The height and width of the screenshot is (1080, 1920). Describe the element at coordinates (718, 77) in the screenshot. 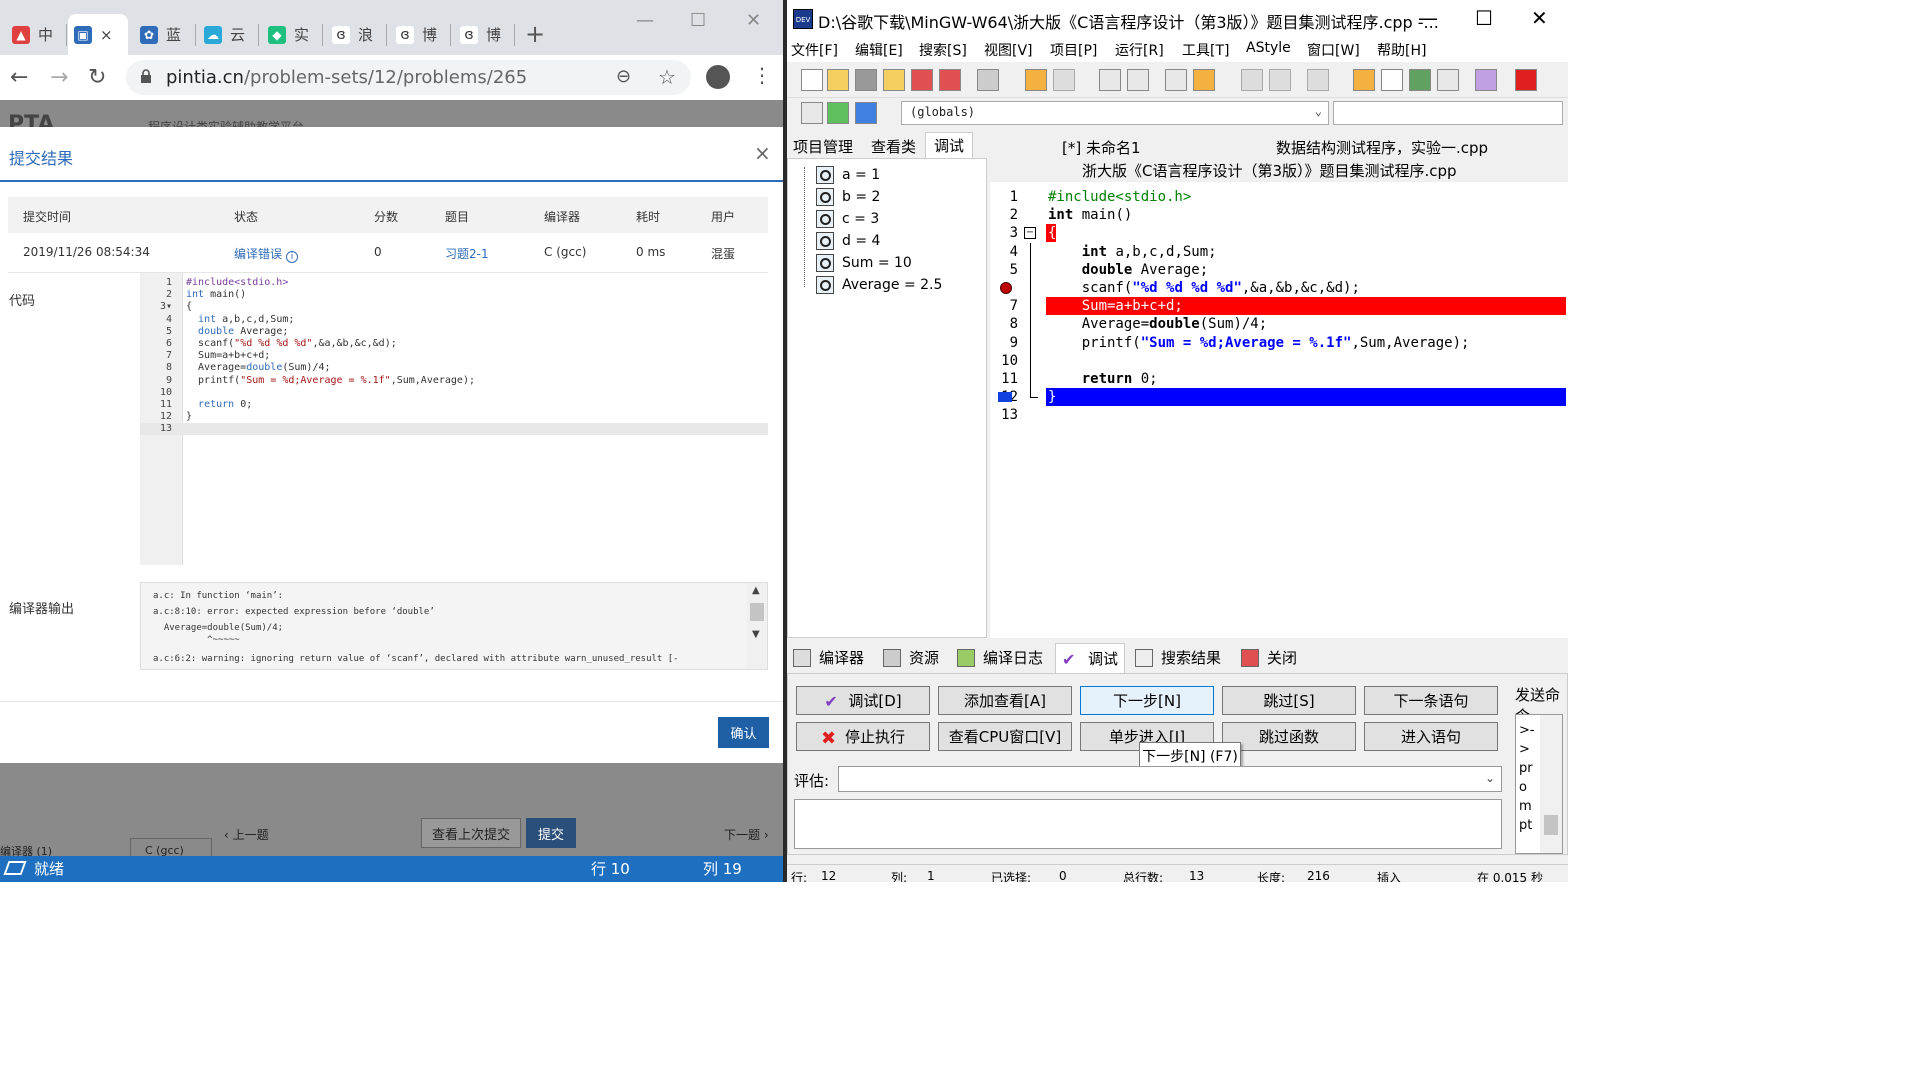

I see `account-avatar-icon` at that location.